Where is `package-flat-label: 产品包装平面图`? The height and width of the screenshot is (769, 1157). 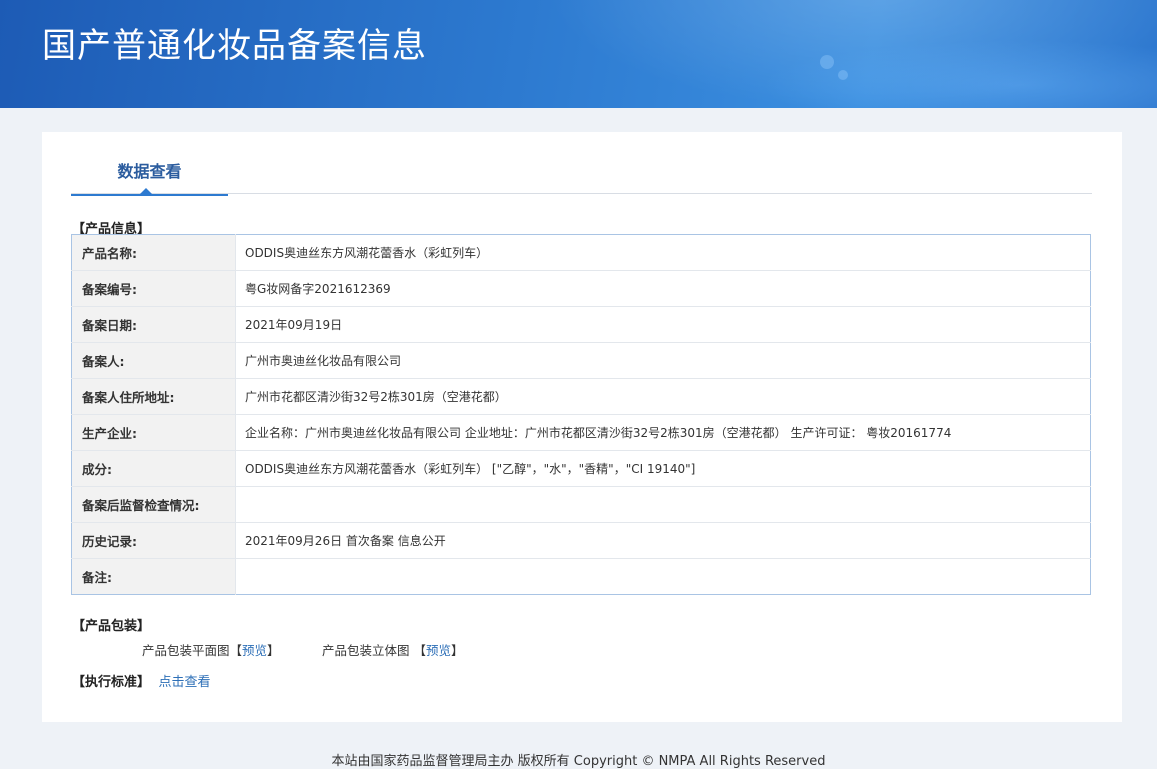 package-flat-label: 产品包装平面图 is located at coordinates (186, 650).